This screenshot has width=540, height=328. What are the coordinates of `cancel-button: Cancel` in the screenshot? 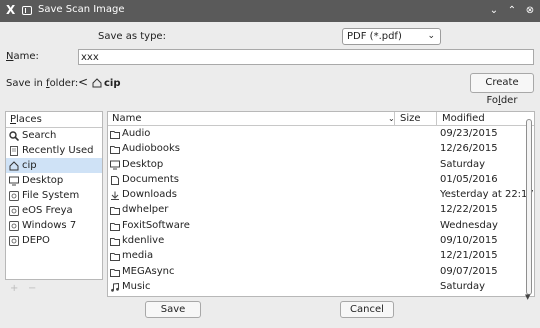 It's located at (367, 309).